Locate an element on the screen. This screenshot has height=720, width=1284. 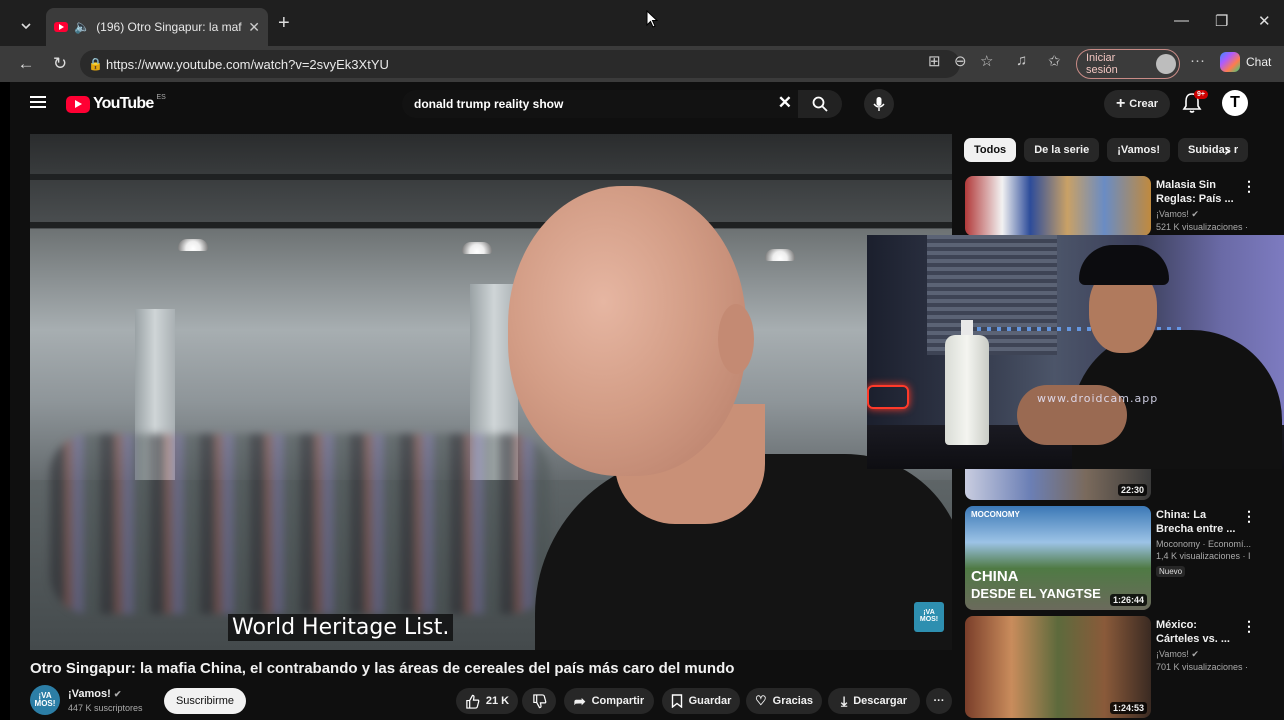
recommendation-views: 1,4 K visualizaciones · I is located at coordinates (1203, 556).